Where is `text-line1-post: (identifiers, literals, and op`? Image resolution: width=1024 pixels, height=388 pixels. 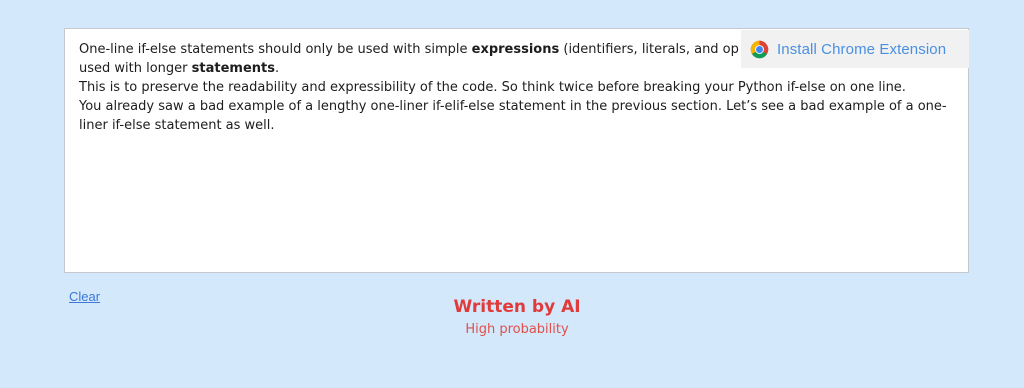
text-line1-post: (identifiers, literals, and op is located at coordinates (649, 49).